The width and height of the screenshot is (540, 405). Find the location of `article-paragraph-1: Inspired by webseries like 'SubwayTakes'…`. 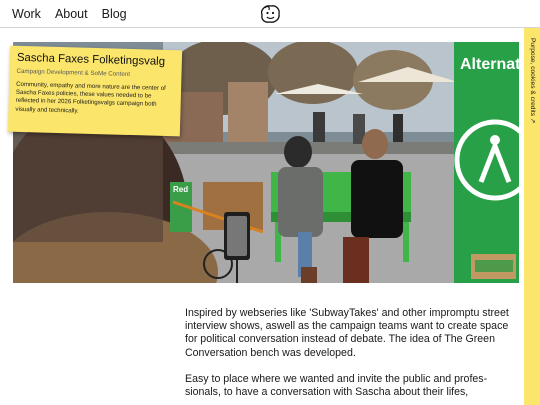

article-paragraph-1: Inspired by webseries like 'SubwayTakes'… is located at coordinates (347, 333).